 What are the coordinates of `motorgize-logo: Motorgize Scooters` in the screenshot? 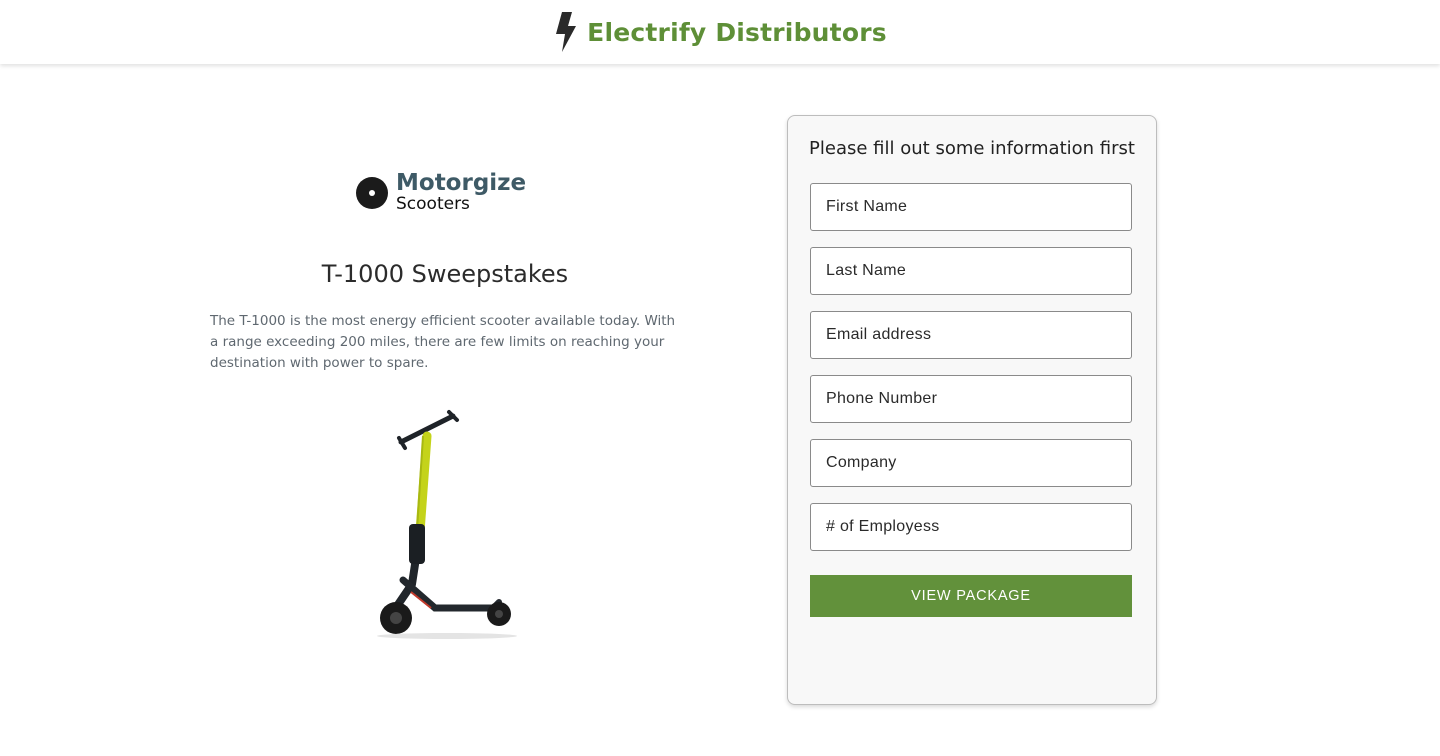 It's located at (441, 192).